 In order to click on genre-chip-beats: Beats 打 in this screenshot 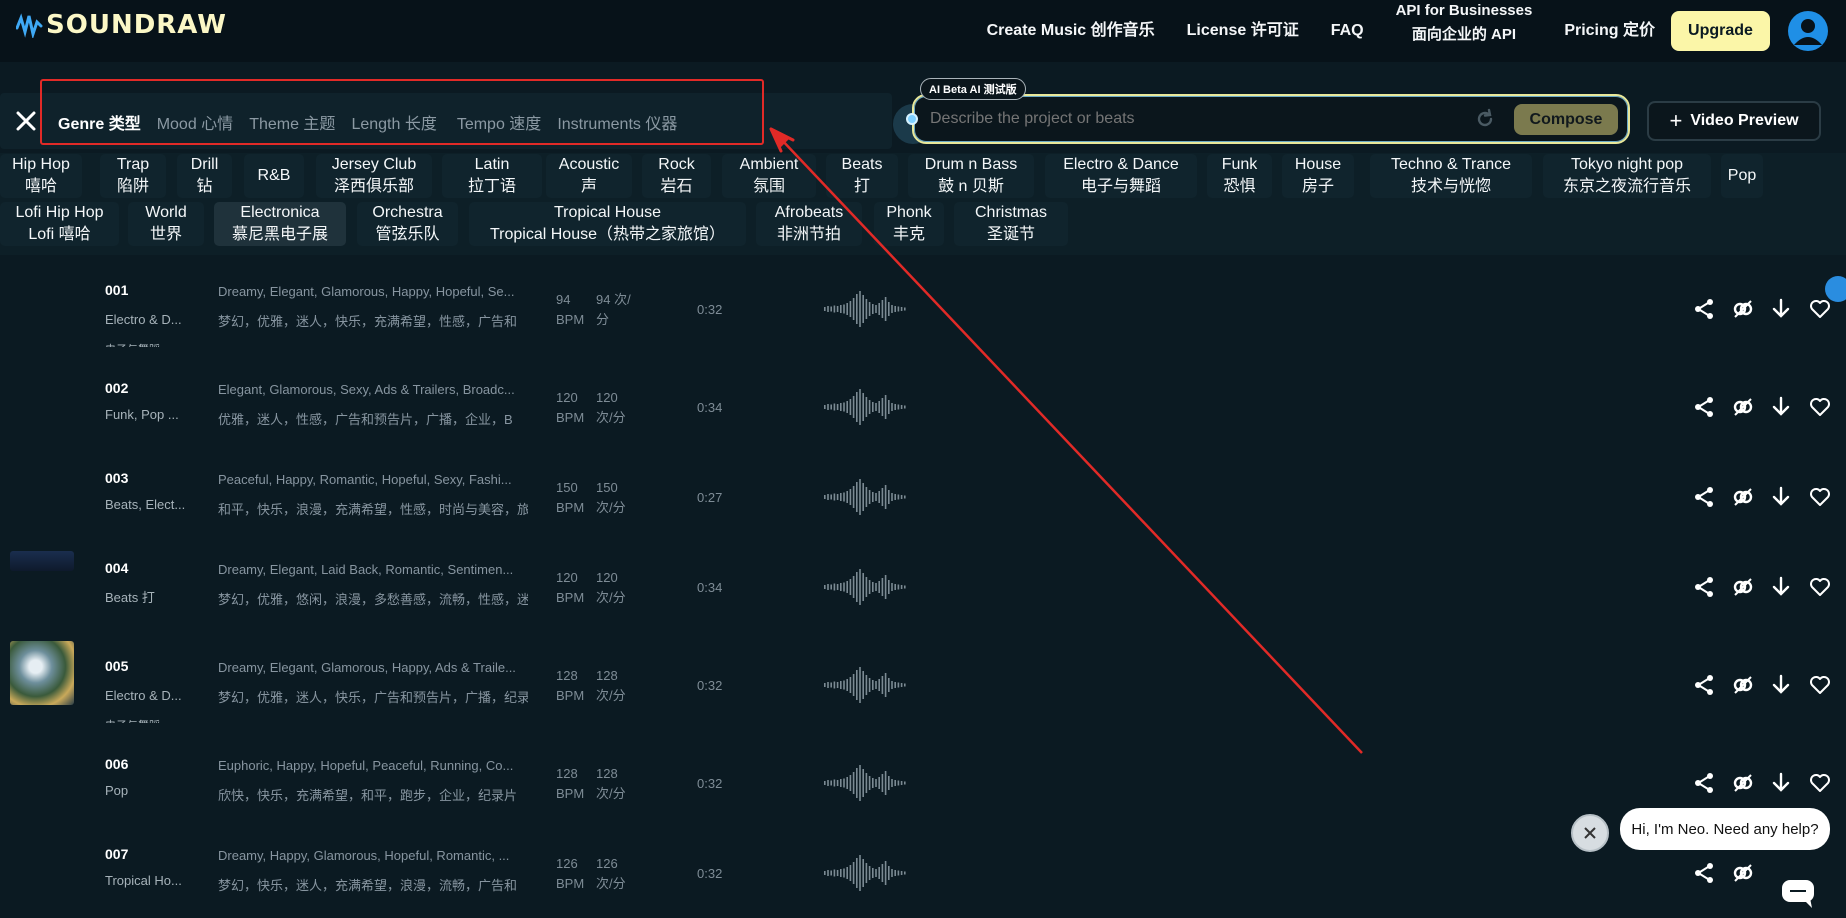, I will do `click(862, 176)`.